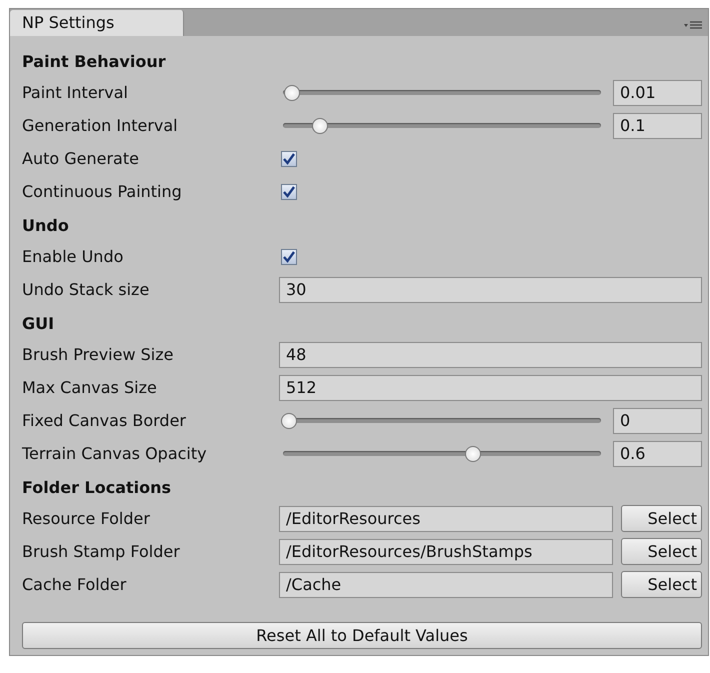 The height and width of the screenshot is (673, 710). What do you see at coordinates (490, 289) in the screenshot?
I see `input-field: 30` at bounding box center [490, 289].